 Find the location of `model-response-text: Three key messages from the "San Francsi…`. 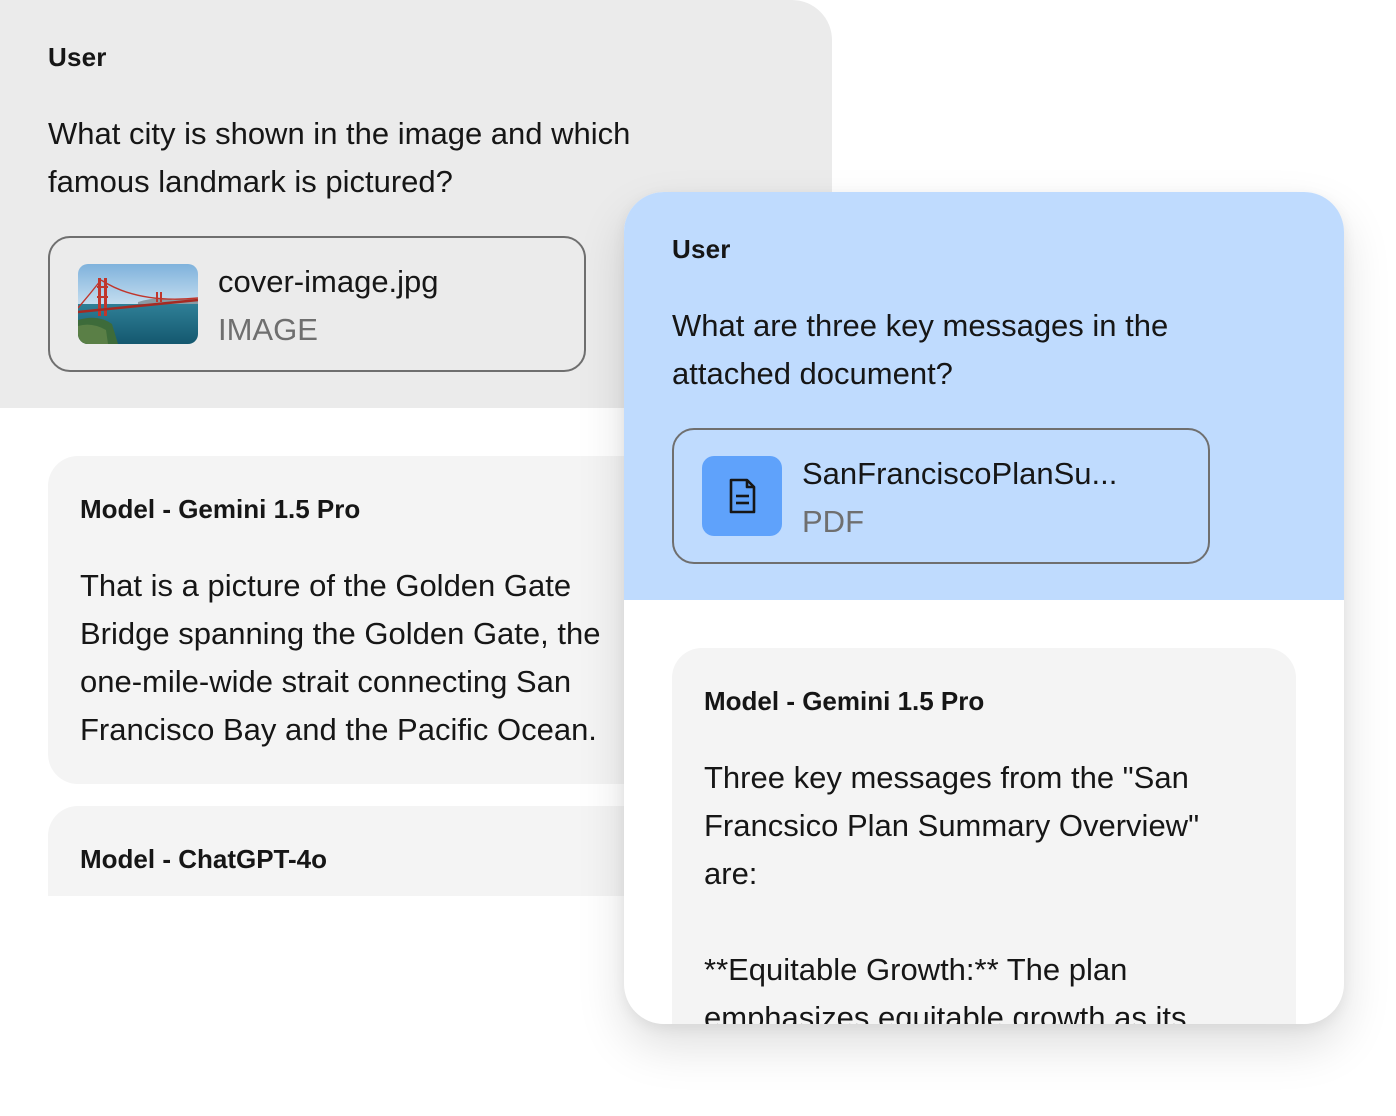

model-response-text: Three key messages from the "San Francsi… is located at coordinates (952, 825).